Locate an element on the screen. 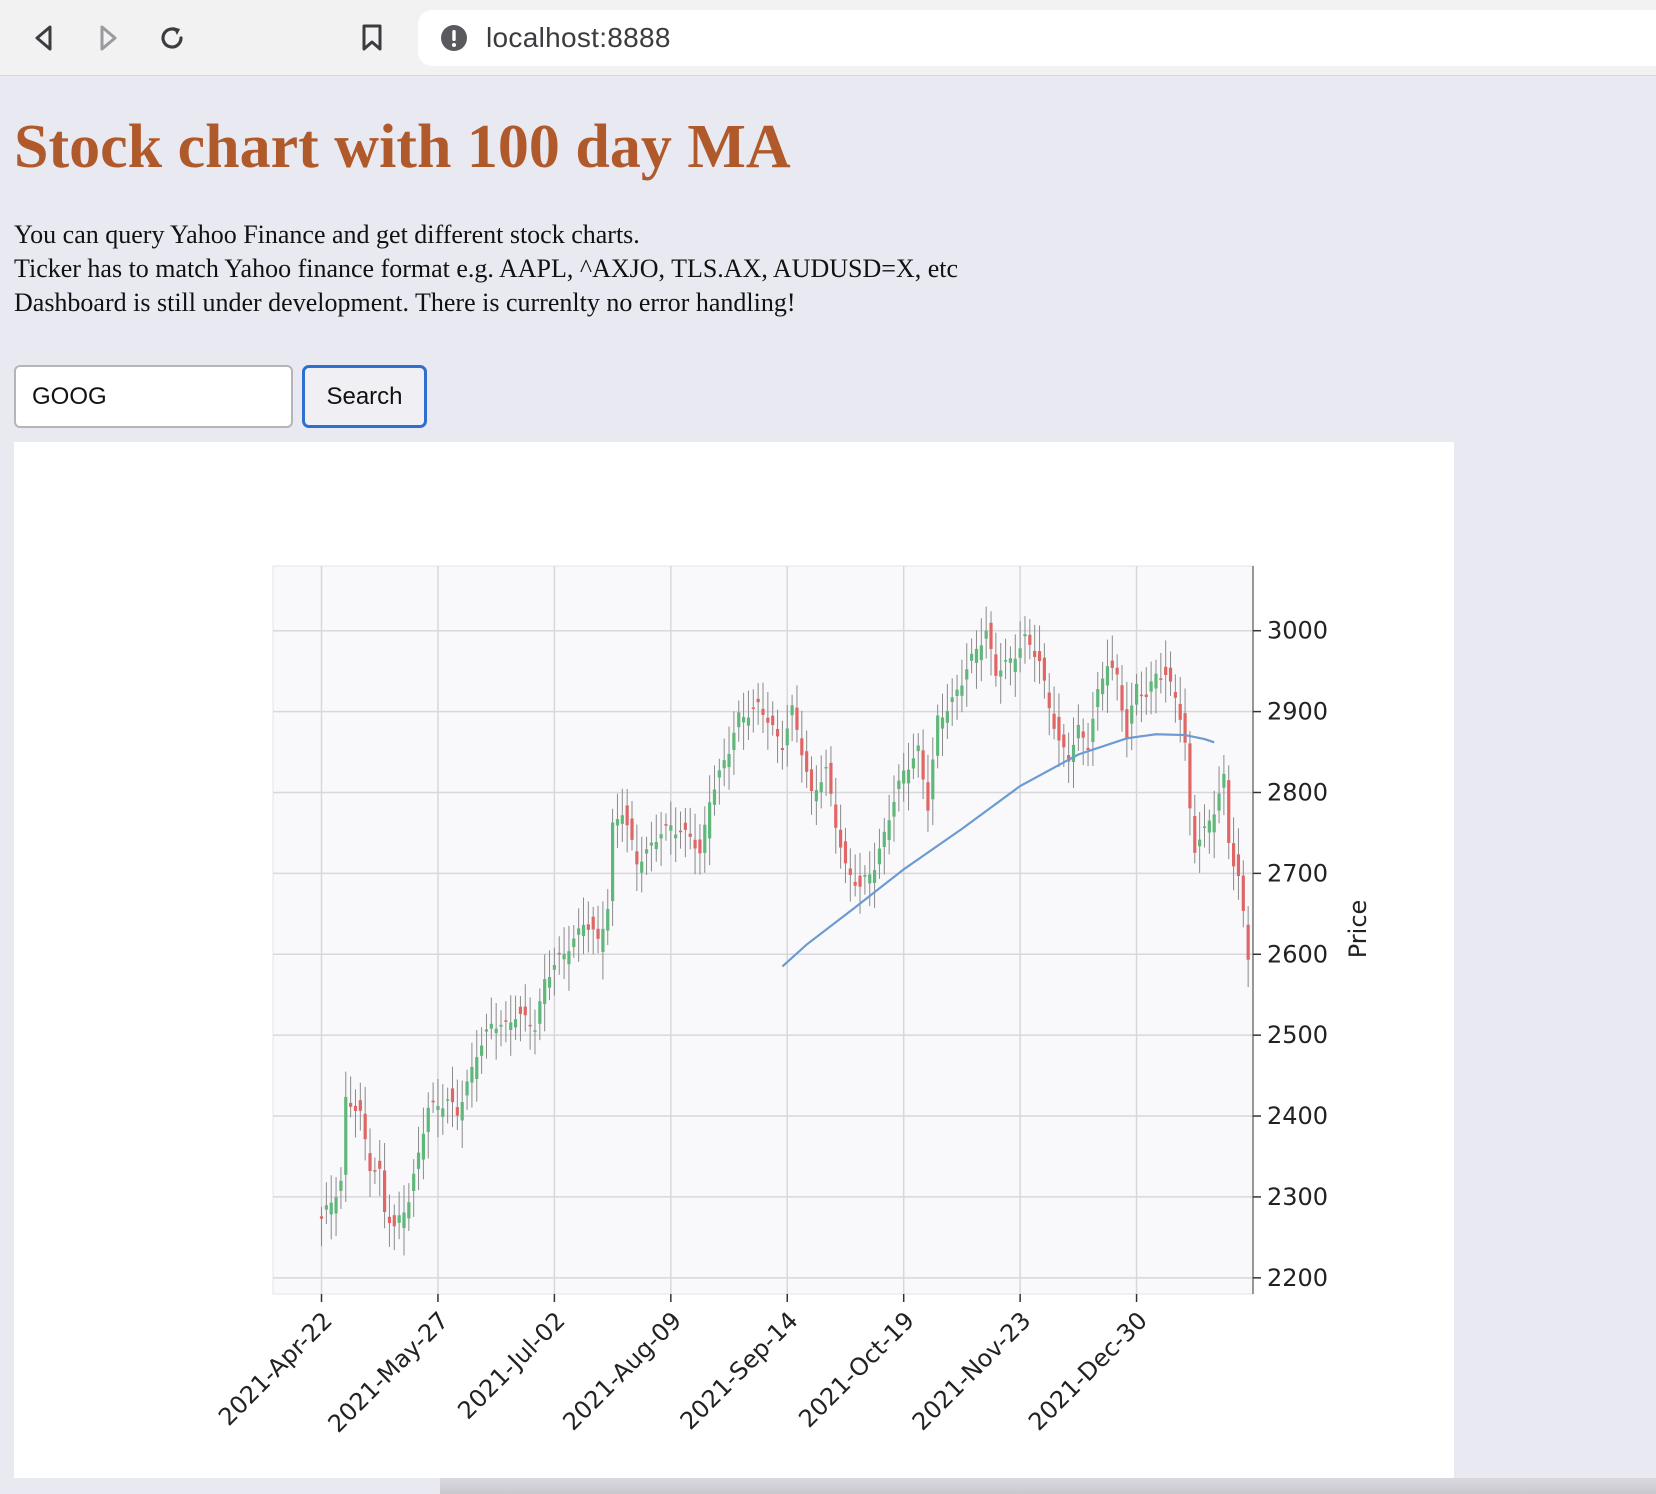  x-tick-label: 2021-Apr-22 is located at coordinates (275, 1368).